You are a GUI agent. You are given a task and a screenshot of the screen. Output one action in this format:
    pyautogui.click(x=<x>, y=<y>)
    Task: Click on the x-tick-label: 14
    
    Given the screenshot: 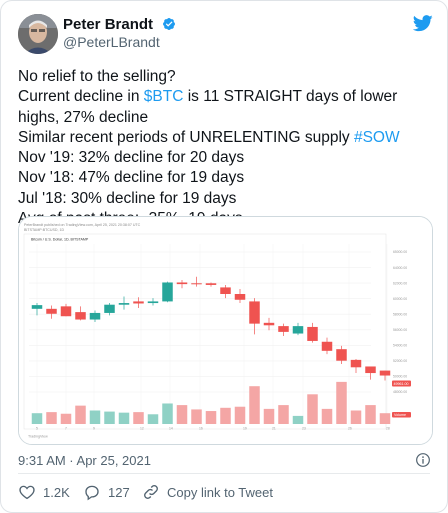 What is the action you would take?
    pyautogui.click(x=171, y=429)
    